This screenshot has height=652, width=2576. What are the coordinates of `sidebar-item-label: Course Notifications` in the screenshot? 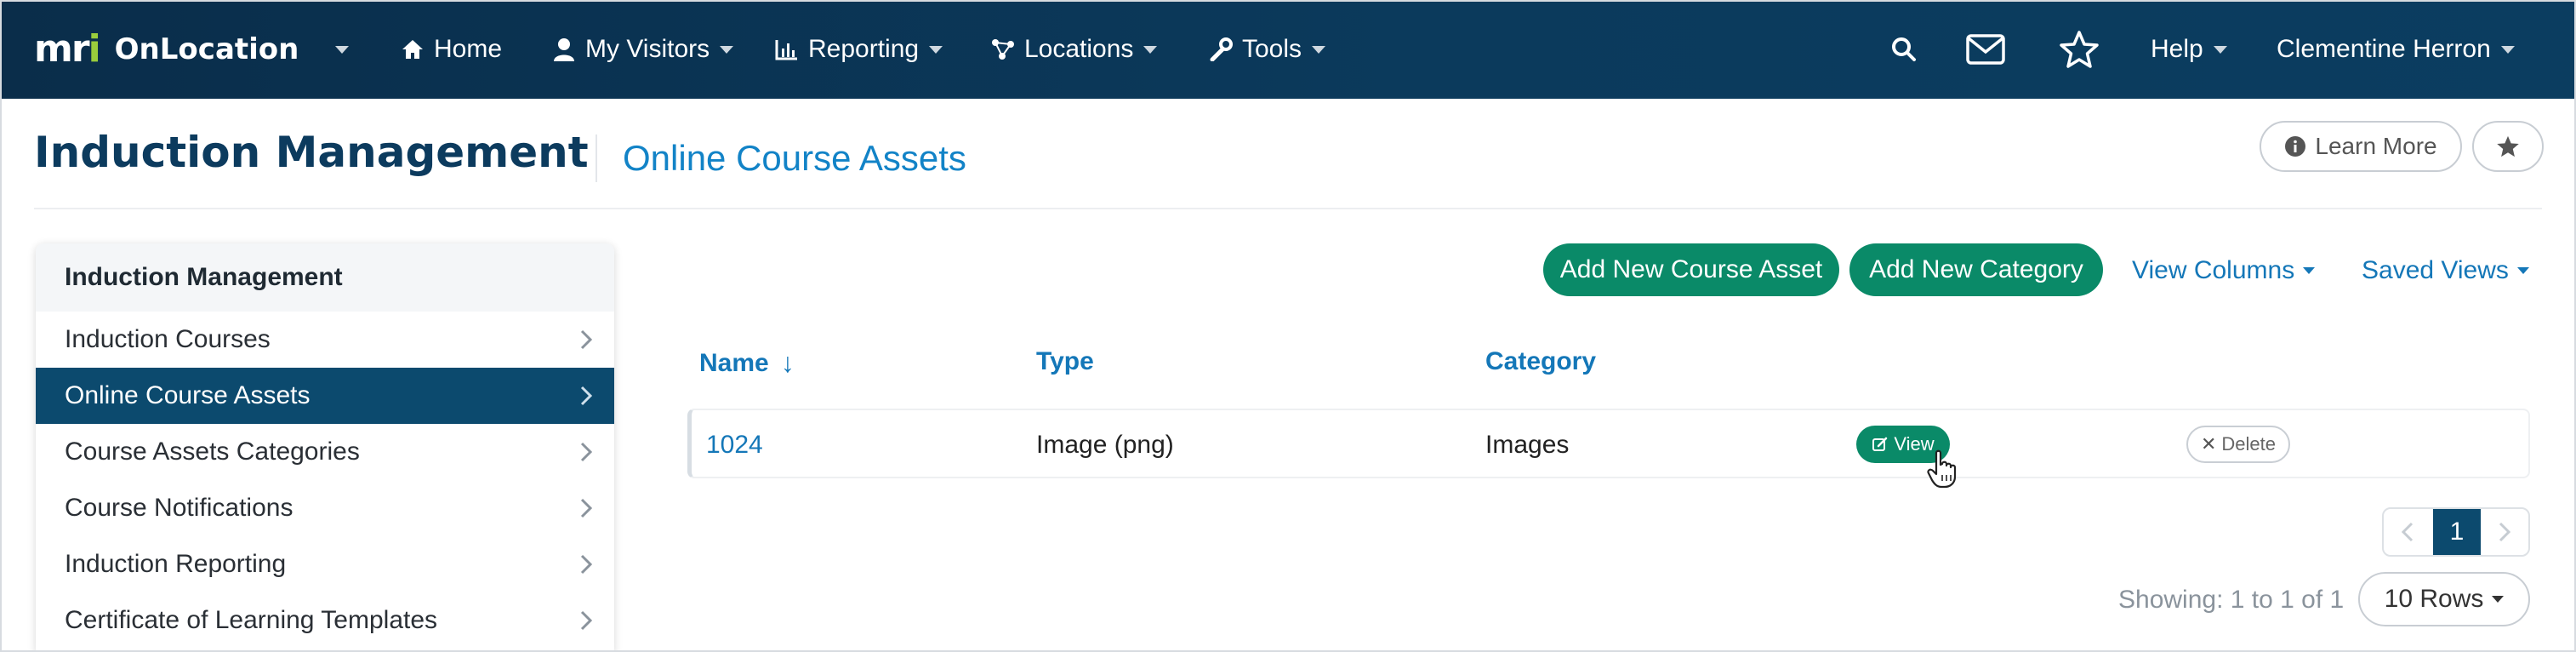 It's located at (180, 508).